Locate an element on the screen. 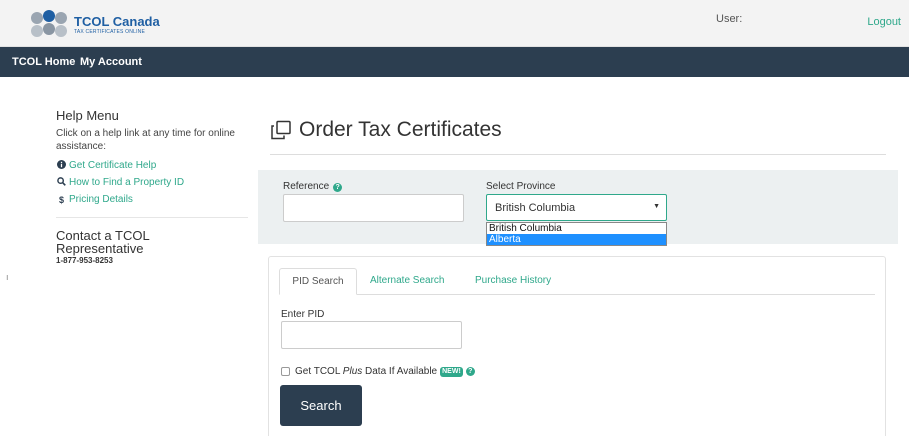  caret-down-icon: ▼ is located at coordinates (656, 206).